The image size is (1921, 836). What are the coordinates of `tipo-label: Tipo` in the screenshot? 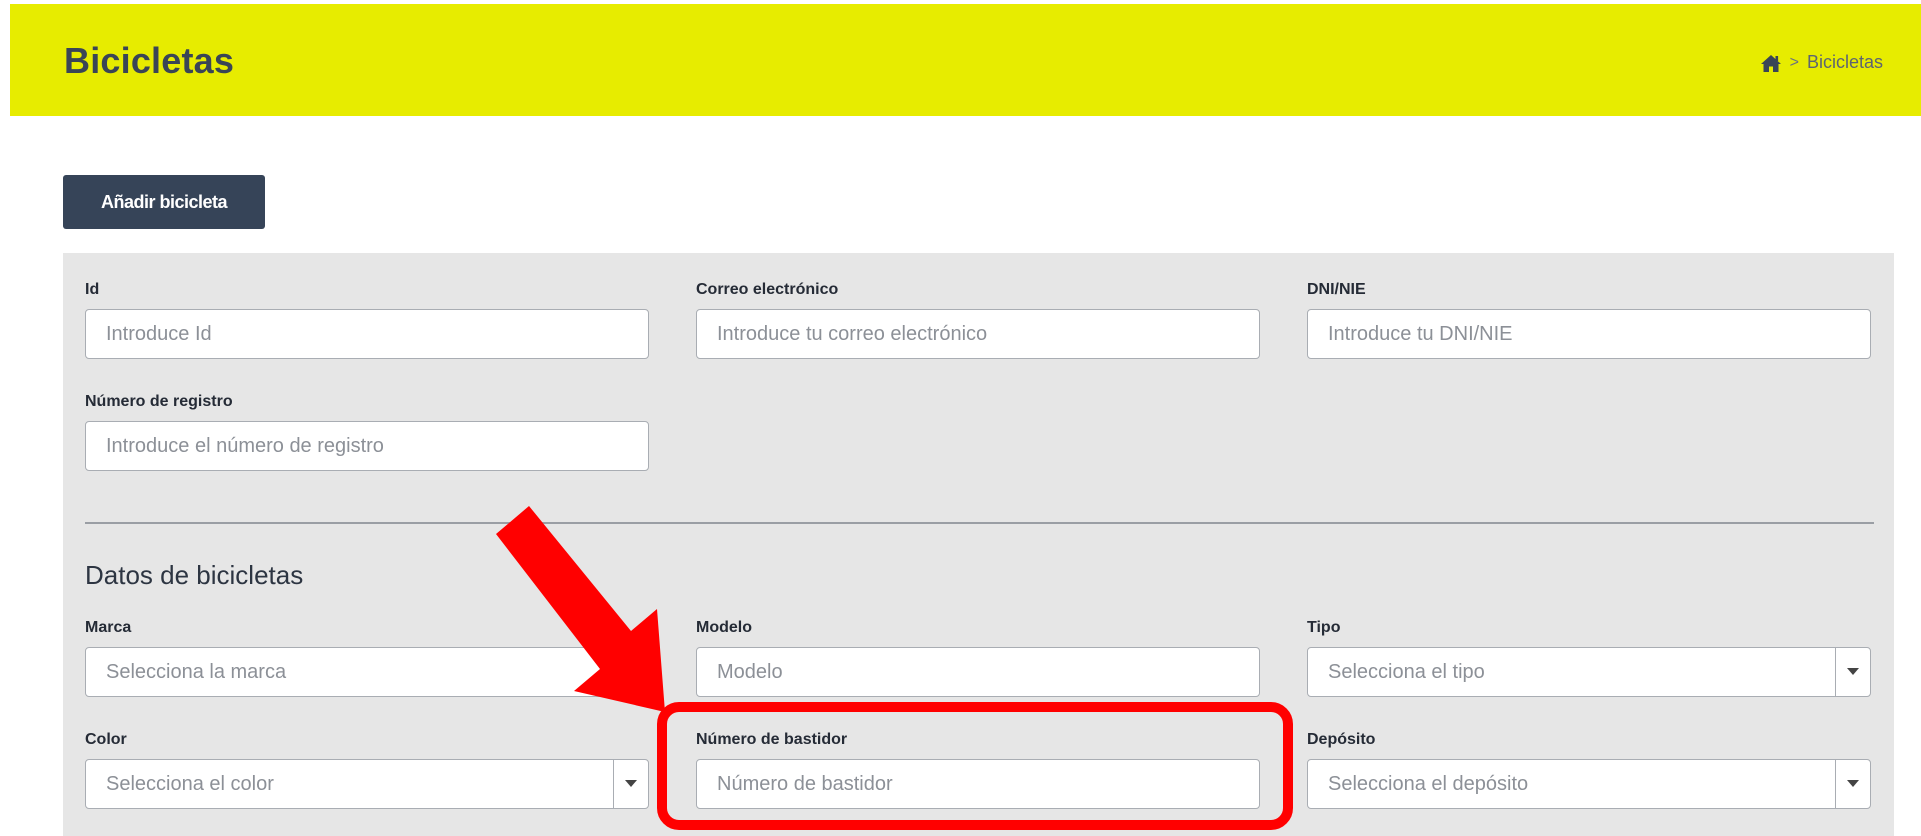 It's located at (1324, 627).